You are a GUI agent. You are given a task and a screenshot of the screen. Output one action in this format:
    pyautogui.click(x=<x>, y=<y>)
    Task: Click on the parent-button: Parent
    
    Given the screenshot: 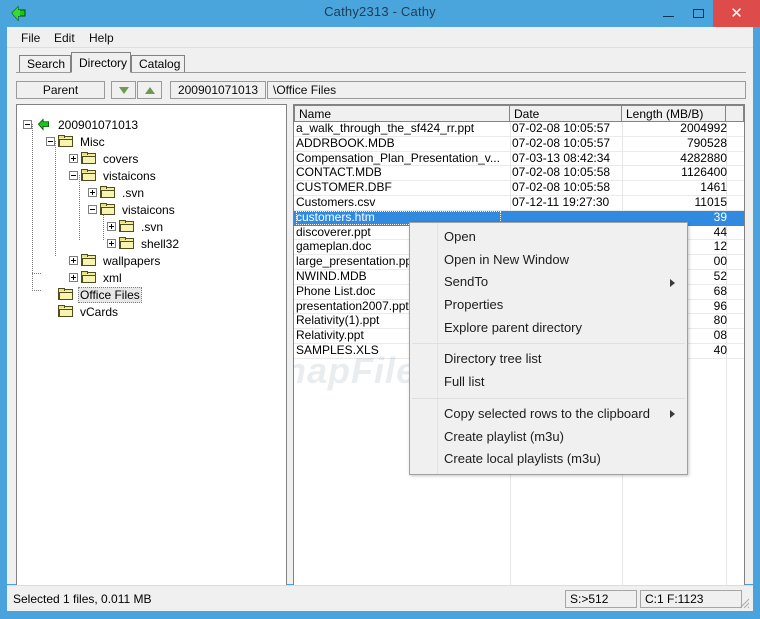 What is the action you would take?
    pyautogui.click(x=60, y=90)
    